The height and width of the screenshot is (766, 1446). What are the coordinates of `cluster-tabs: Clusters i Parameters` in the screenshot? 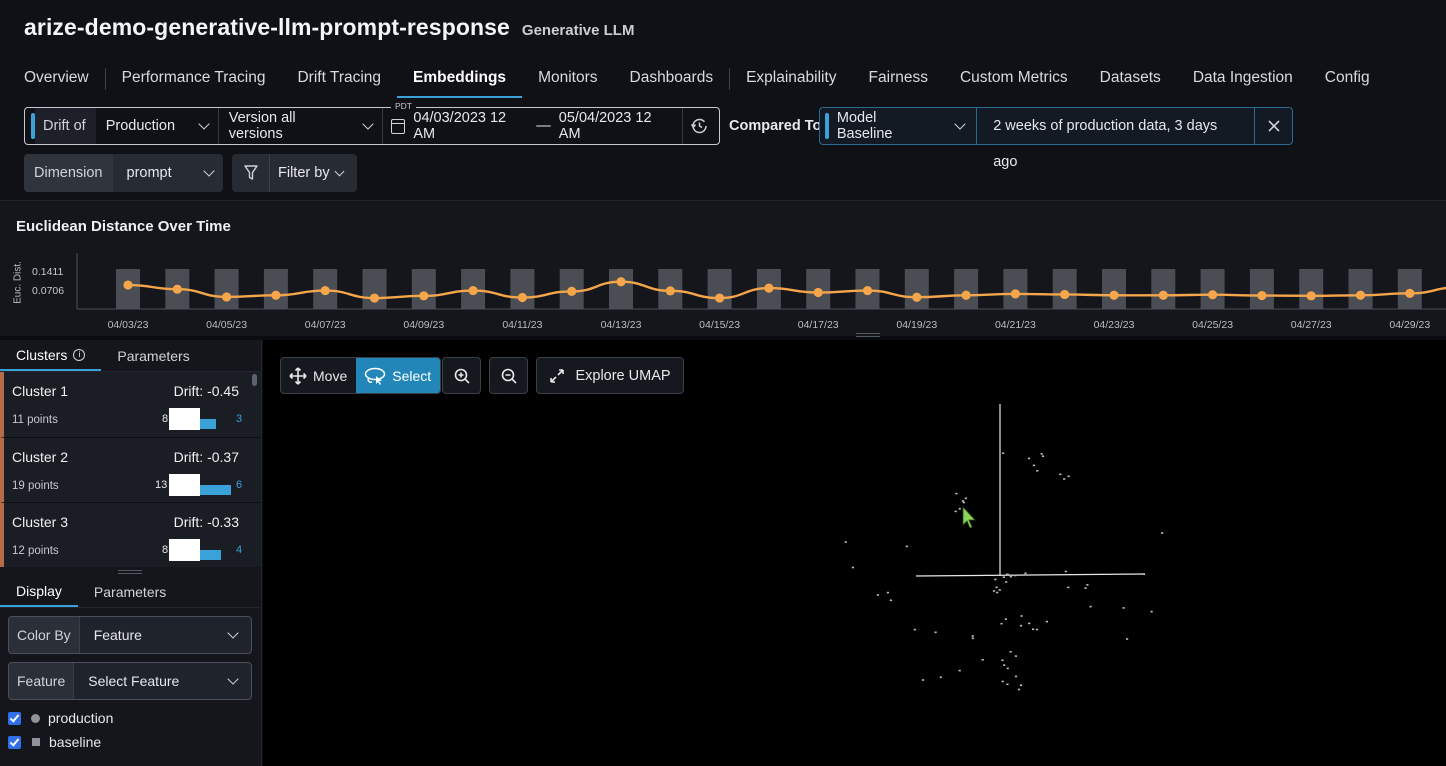 It's located at (130, 356).